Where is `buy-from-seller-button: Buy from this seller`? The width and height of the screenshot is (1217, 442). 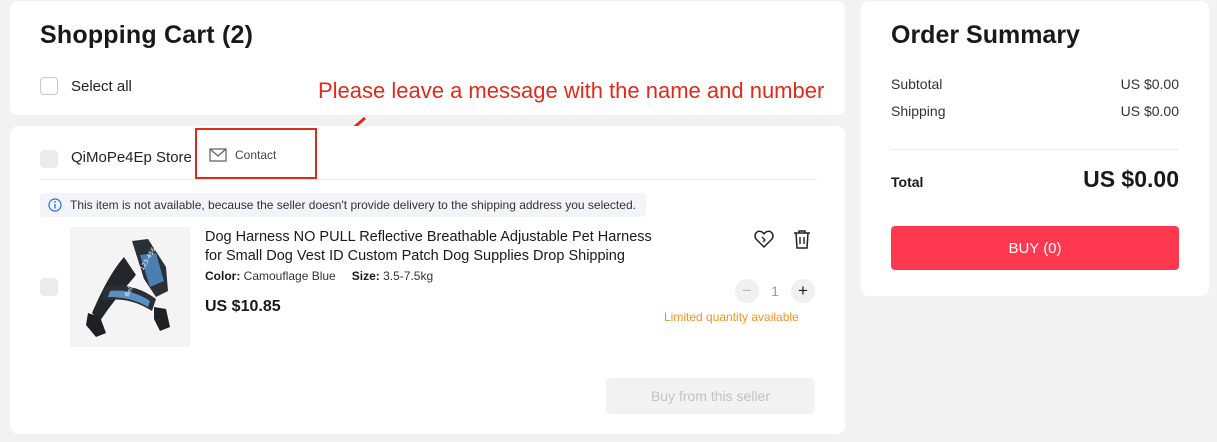 buy-from-seller-button: Buy from this seller is located at coordinates (710, 396).